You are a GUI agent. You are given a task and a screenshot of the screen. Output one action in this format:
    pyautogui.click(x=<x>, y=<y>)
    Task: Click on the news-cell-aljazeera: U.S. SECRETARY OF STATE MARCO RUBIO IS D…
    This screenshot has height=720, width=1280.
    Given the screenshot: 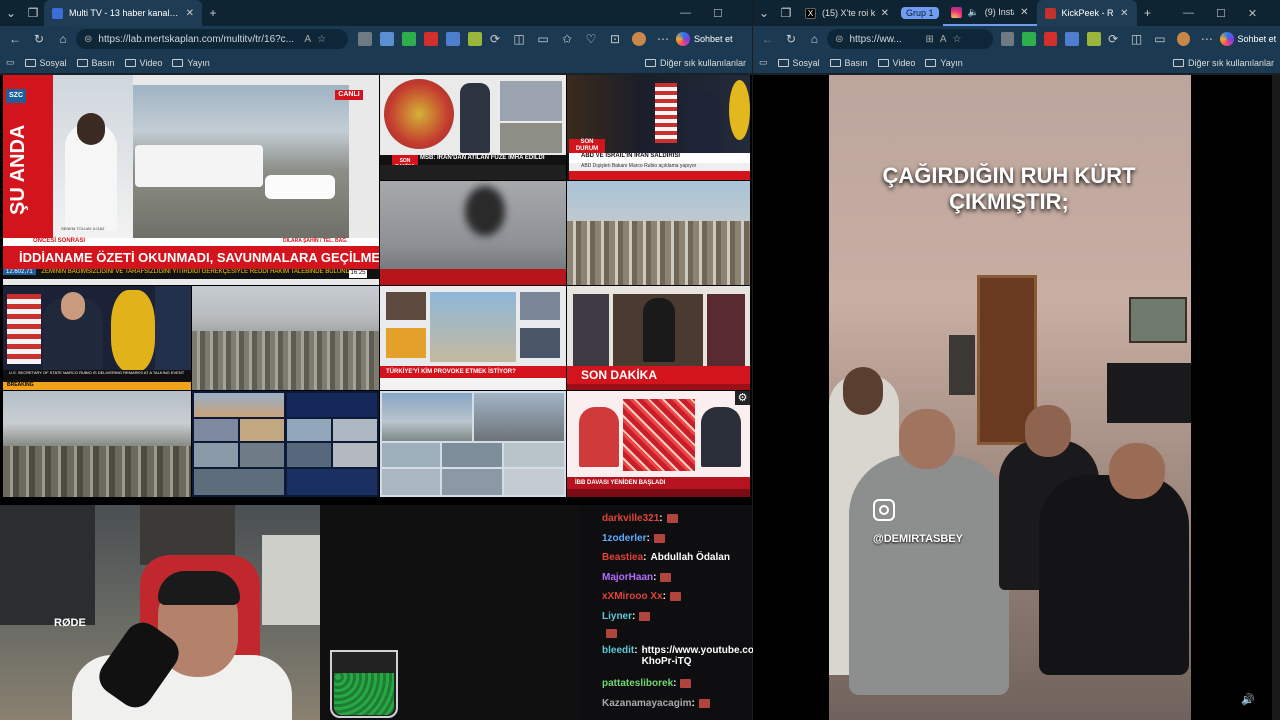 What is the action you would take?
    pyautogui.click(x=97, y=338)
    